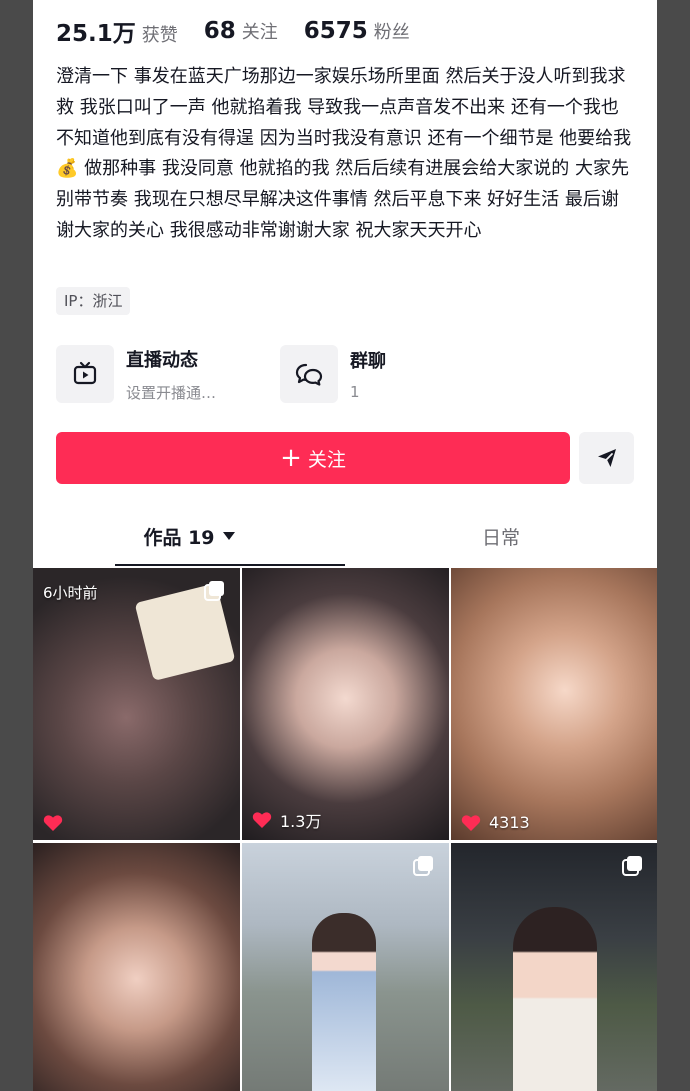  Describe the element at coordinates (259, 32) in the screenshot. I see `stat-following-label: 关注` at that location.